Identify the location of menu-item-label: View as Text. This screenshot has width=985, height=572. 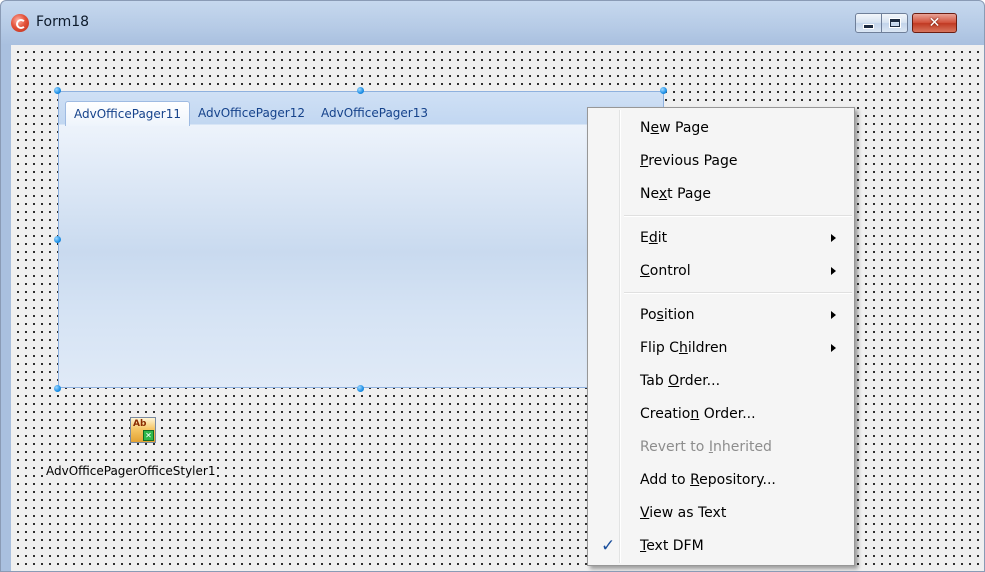
(683, 513).